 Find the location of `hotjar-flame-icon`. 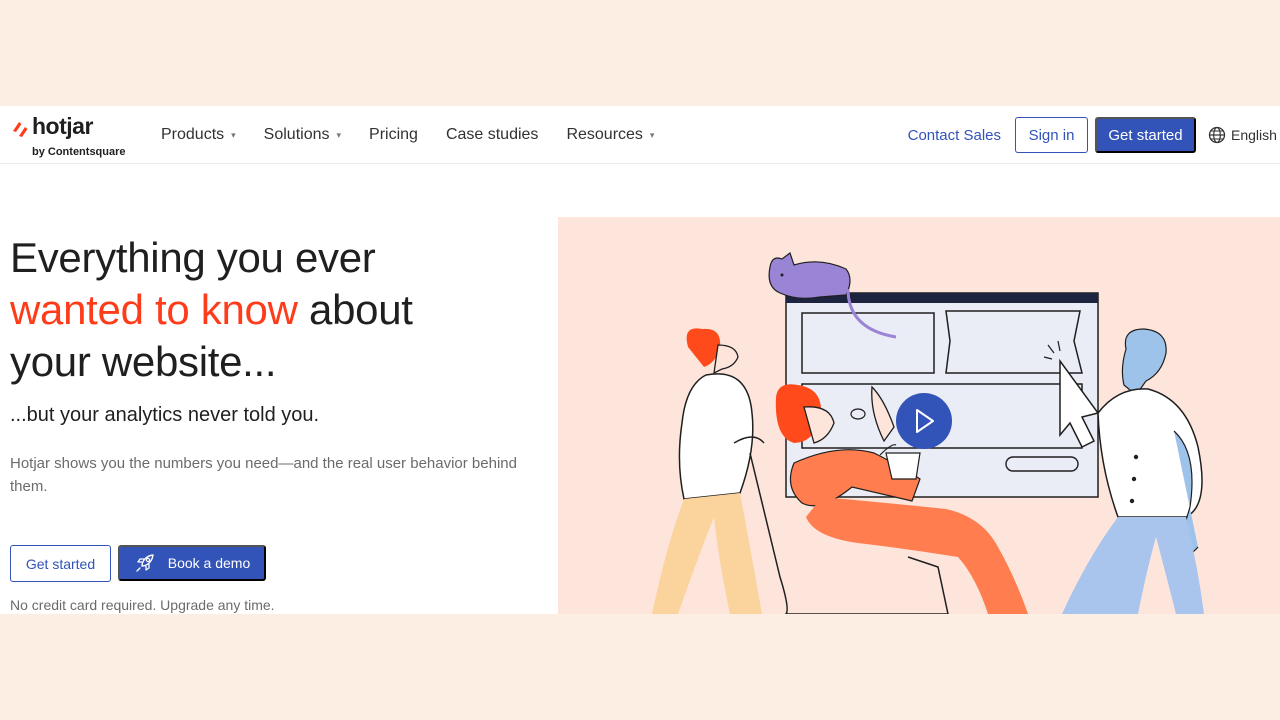

hotjar-flame-icon is located at coordinates (20, 129).